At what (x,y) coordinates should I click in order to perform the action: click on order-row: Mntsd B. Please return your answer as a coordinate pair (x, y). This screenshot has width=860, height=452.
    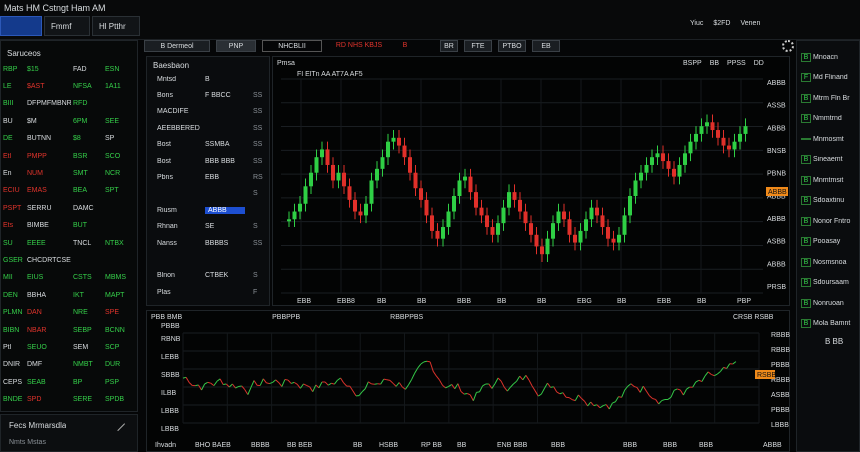
    Looking at the image, I should click on (209, 79).